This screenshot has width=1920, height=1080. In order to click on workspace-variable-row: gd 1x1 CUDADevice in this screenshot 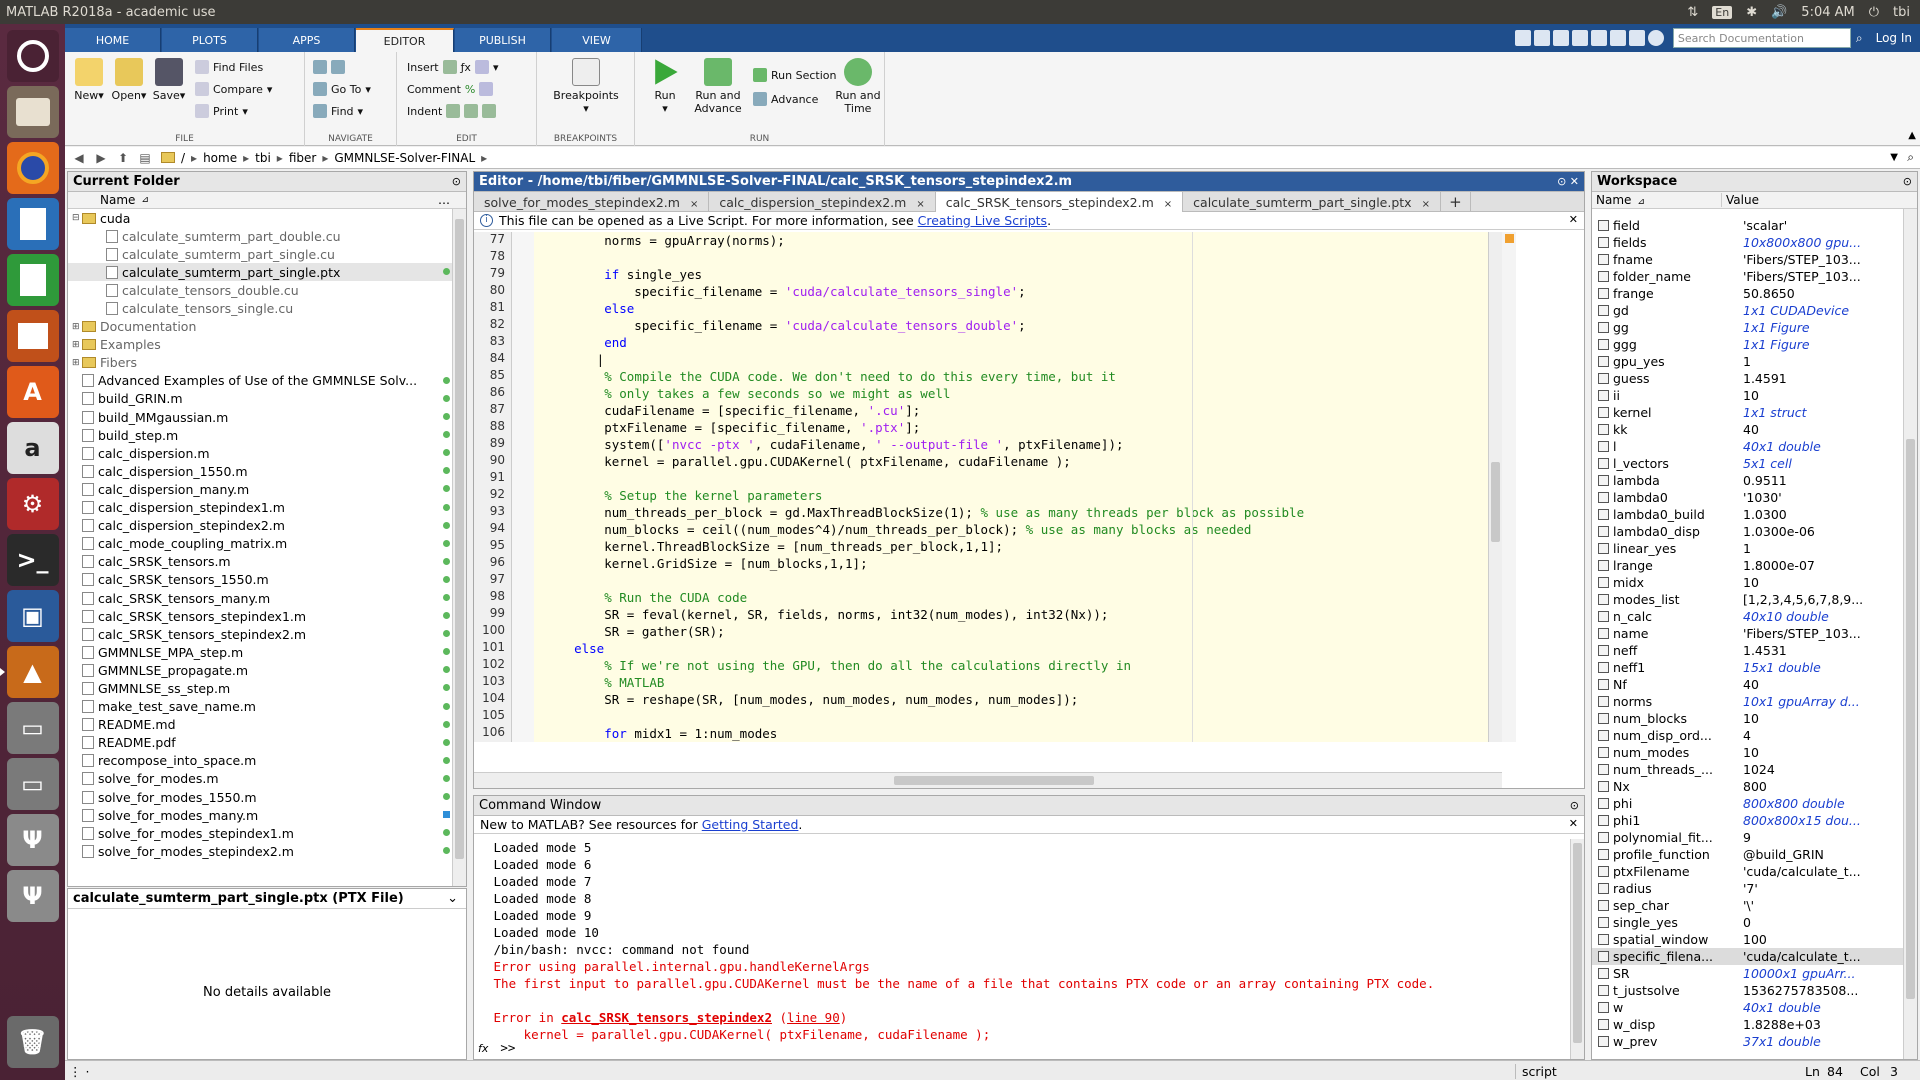, I will do `click(1747, 310)`.